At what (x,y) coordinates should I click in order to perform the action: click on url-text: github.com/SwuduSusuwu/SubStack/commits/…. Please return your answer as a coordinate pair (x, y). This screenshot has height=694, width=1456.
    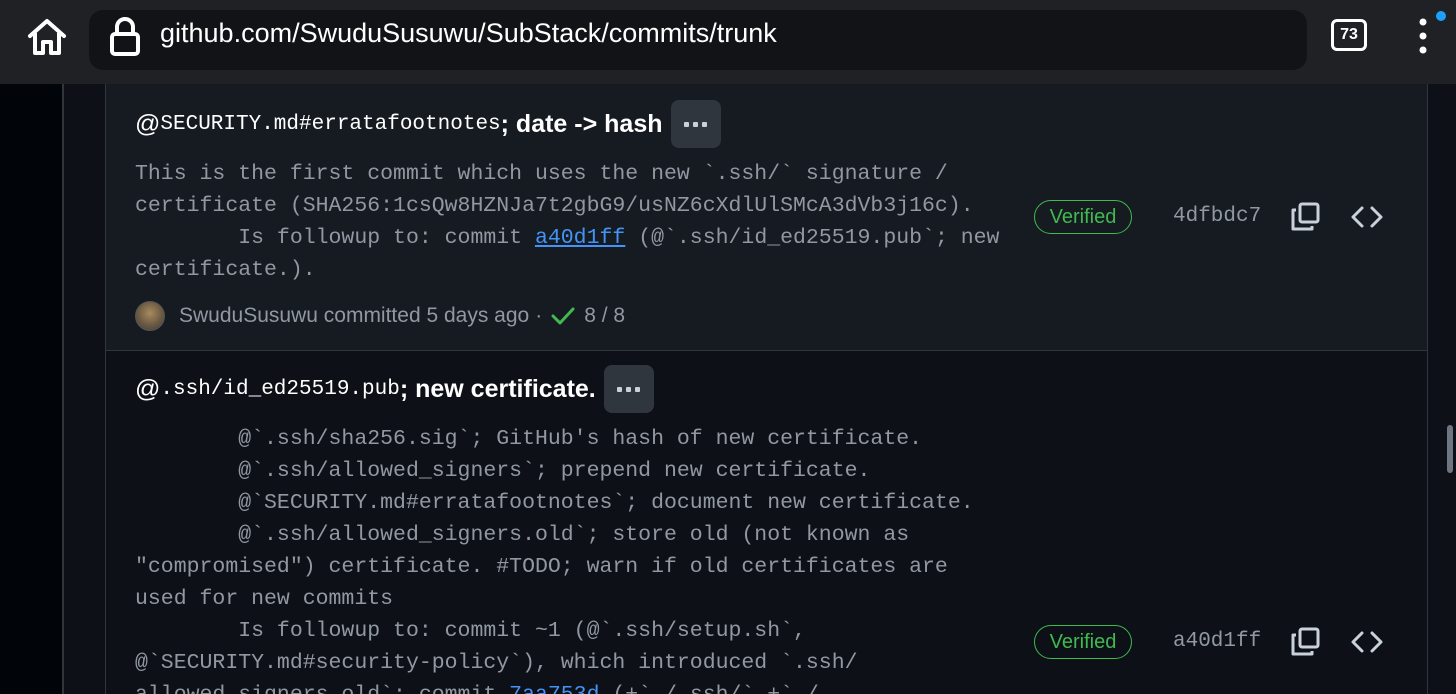
    Looking at the image, I should click on (468, 33).